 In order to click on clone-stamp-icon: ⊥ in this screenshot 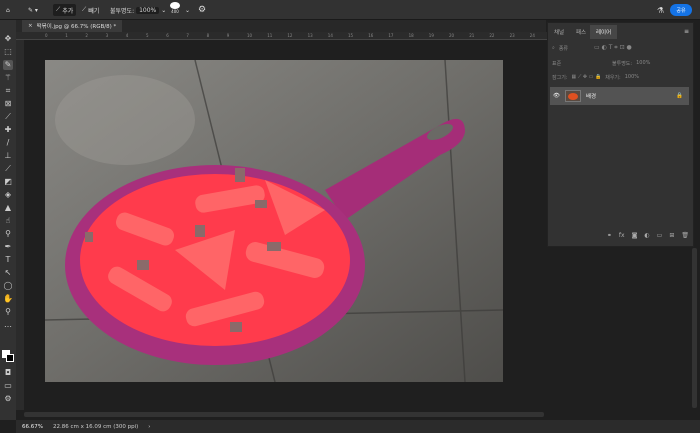, I will do `click(8, 156)`.